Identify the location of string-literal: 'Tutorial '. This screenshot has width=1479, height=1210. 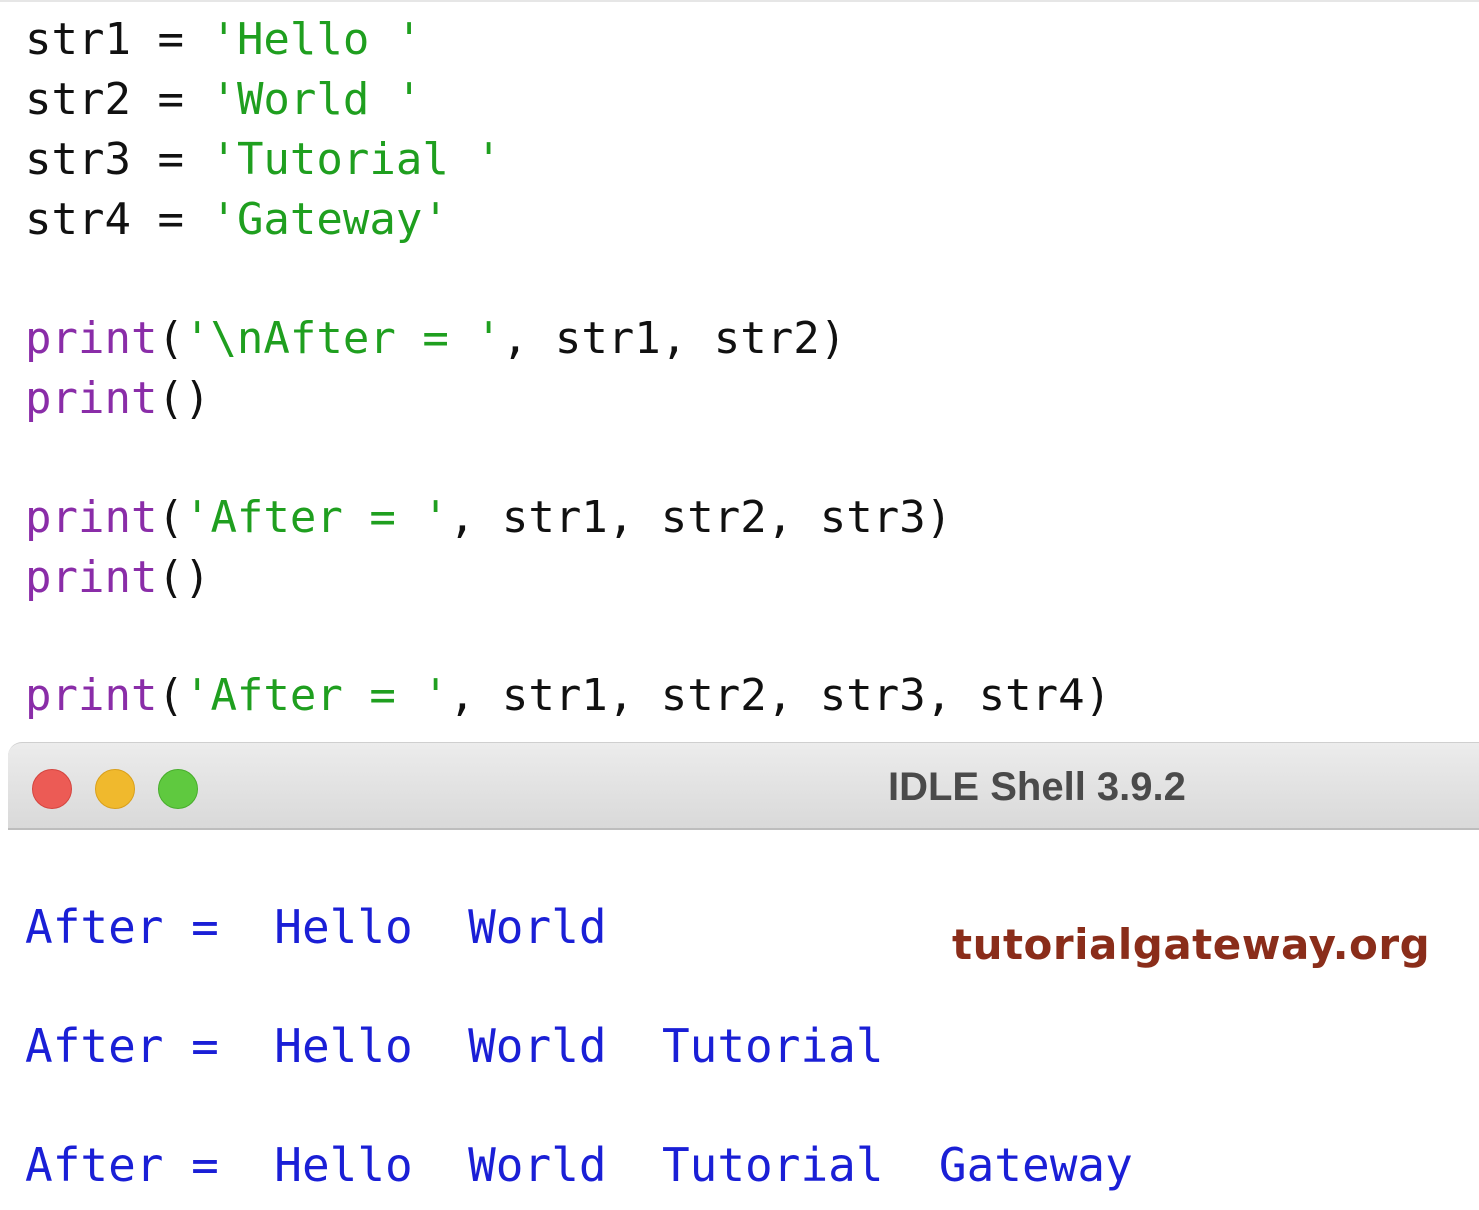
(356, 159).